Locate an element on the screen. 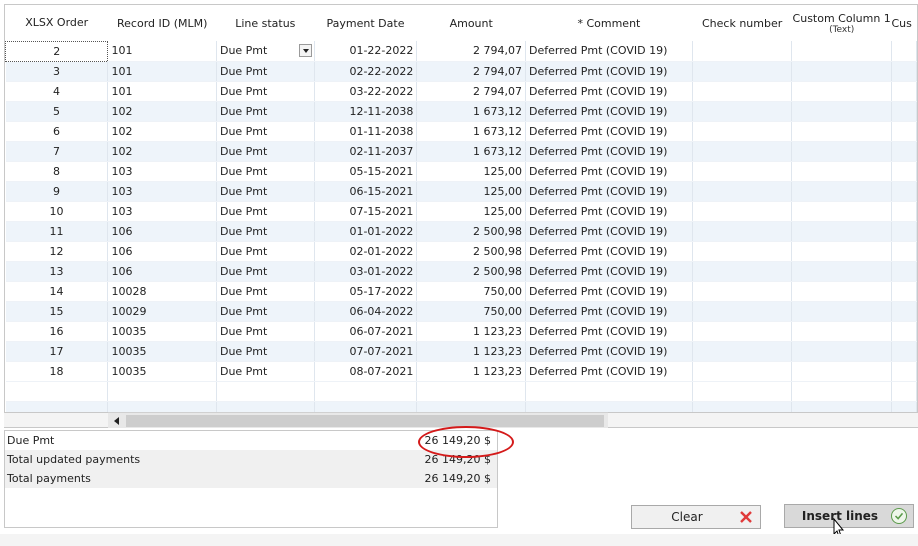  cell-amount: 750,00 is located at coordinates (471, 311).